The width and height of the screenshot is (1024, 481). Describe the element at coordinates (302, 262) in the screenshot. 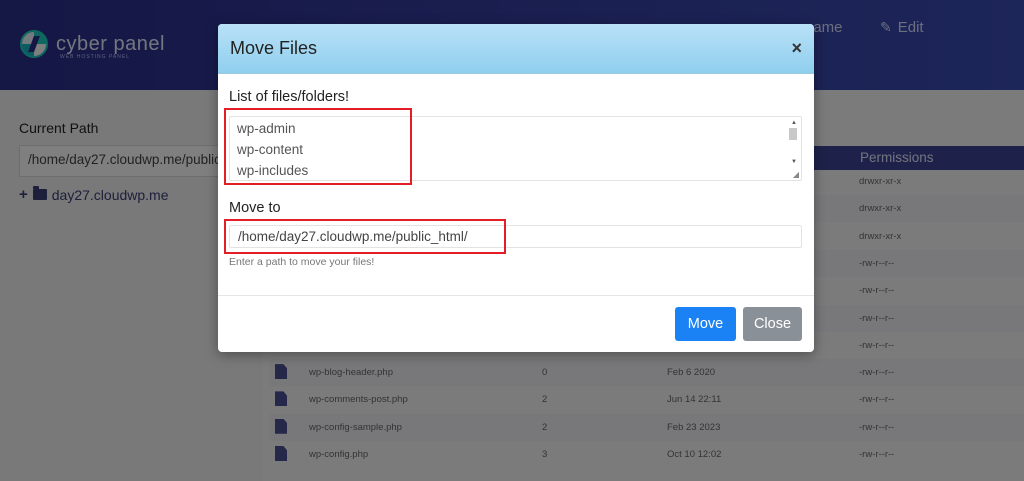

I see `move-to-help-text: Enter a path to move your files!` at that location.